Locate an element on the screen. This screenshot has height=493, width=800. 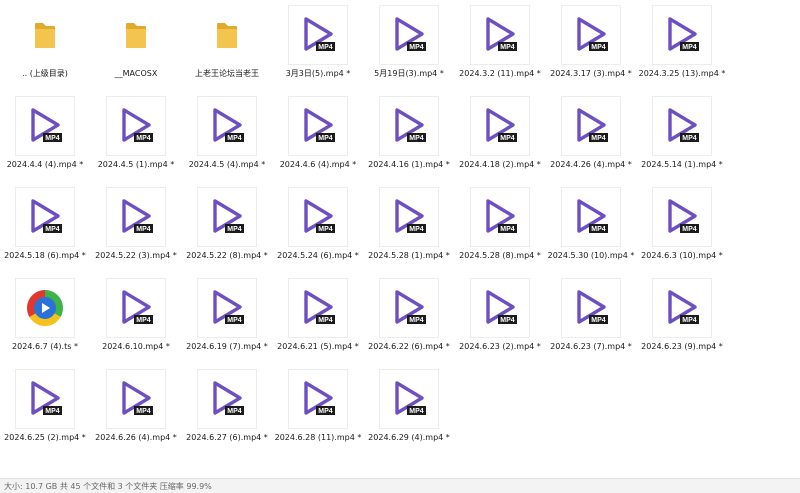
file-item: MP4 5月19日(3).mp4 * is located at coordinates (409, 44).